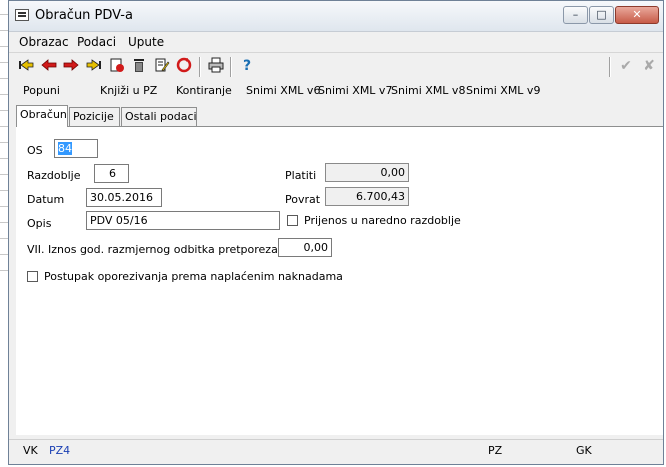 This screenshot has height=467, width=666. I want to click on status-pz: PZ, so click(495, 450).